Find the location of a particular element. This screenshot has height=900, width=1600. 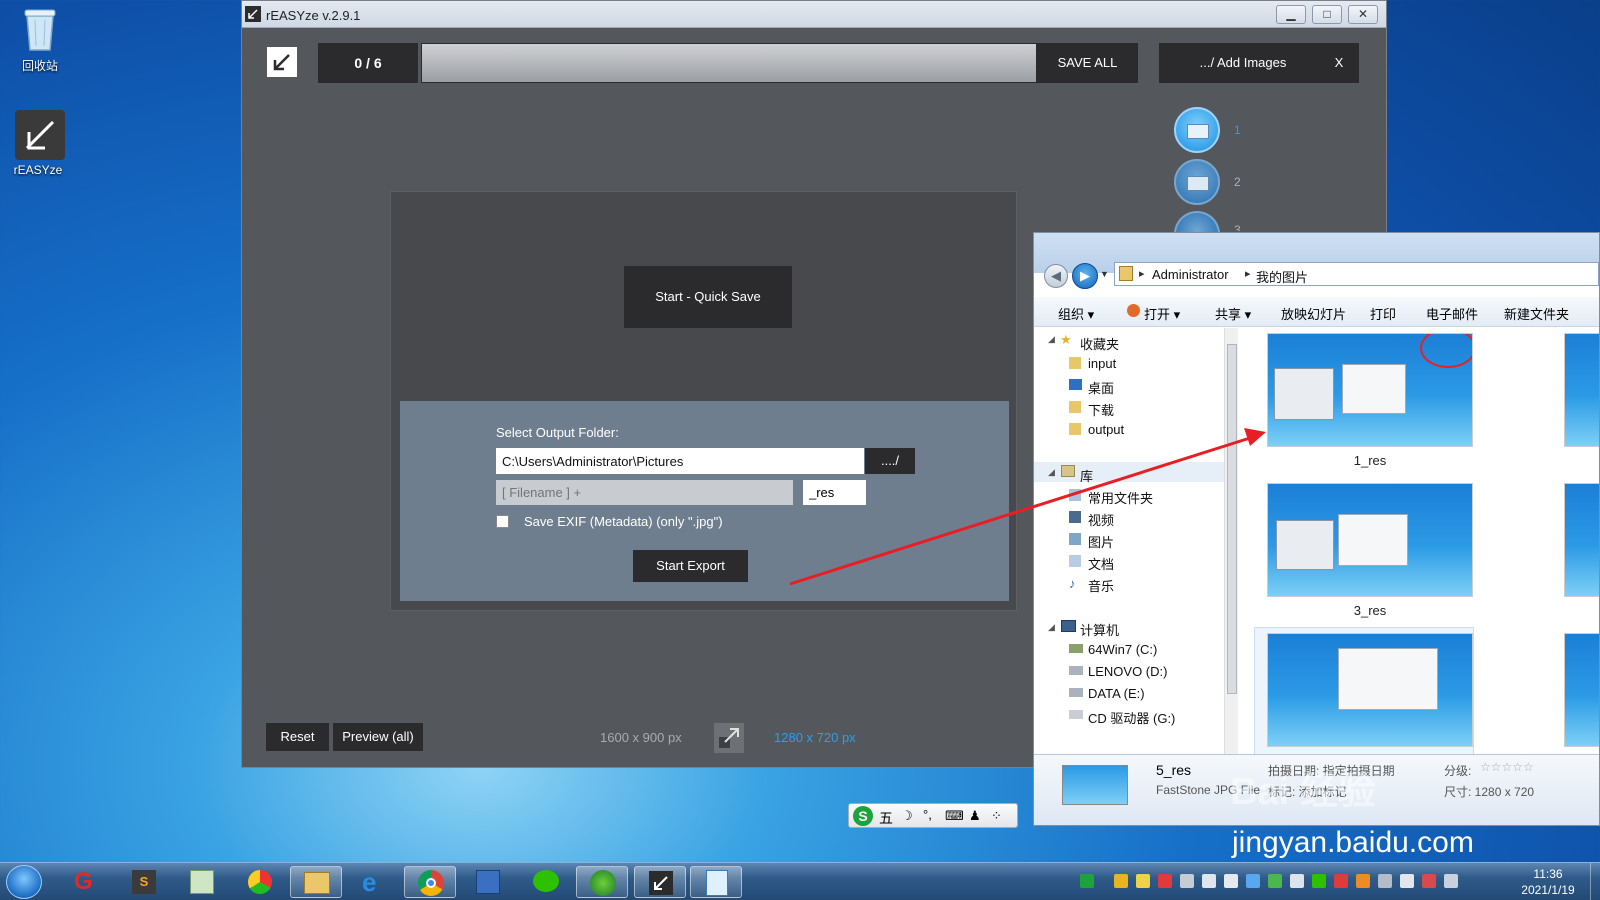

breadcrumb-item: 我的图片 is located at coordinates (1282, 276).